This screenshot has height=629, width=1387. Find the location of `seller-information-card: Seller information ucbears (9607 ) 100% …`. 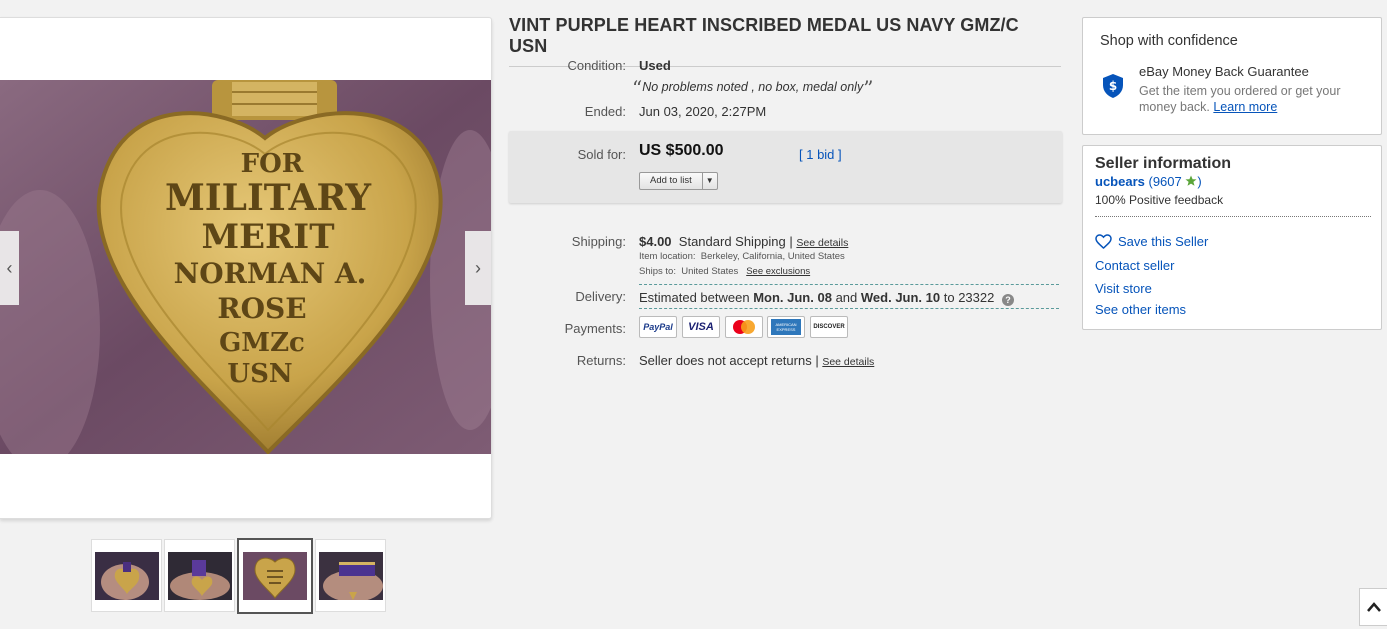

seller-information-card: Seller information ucbears (9607 ) 100% … is located at coordinates (1232, 237).